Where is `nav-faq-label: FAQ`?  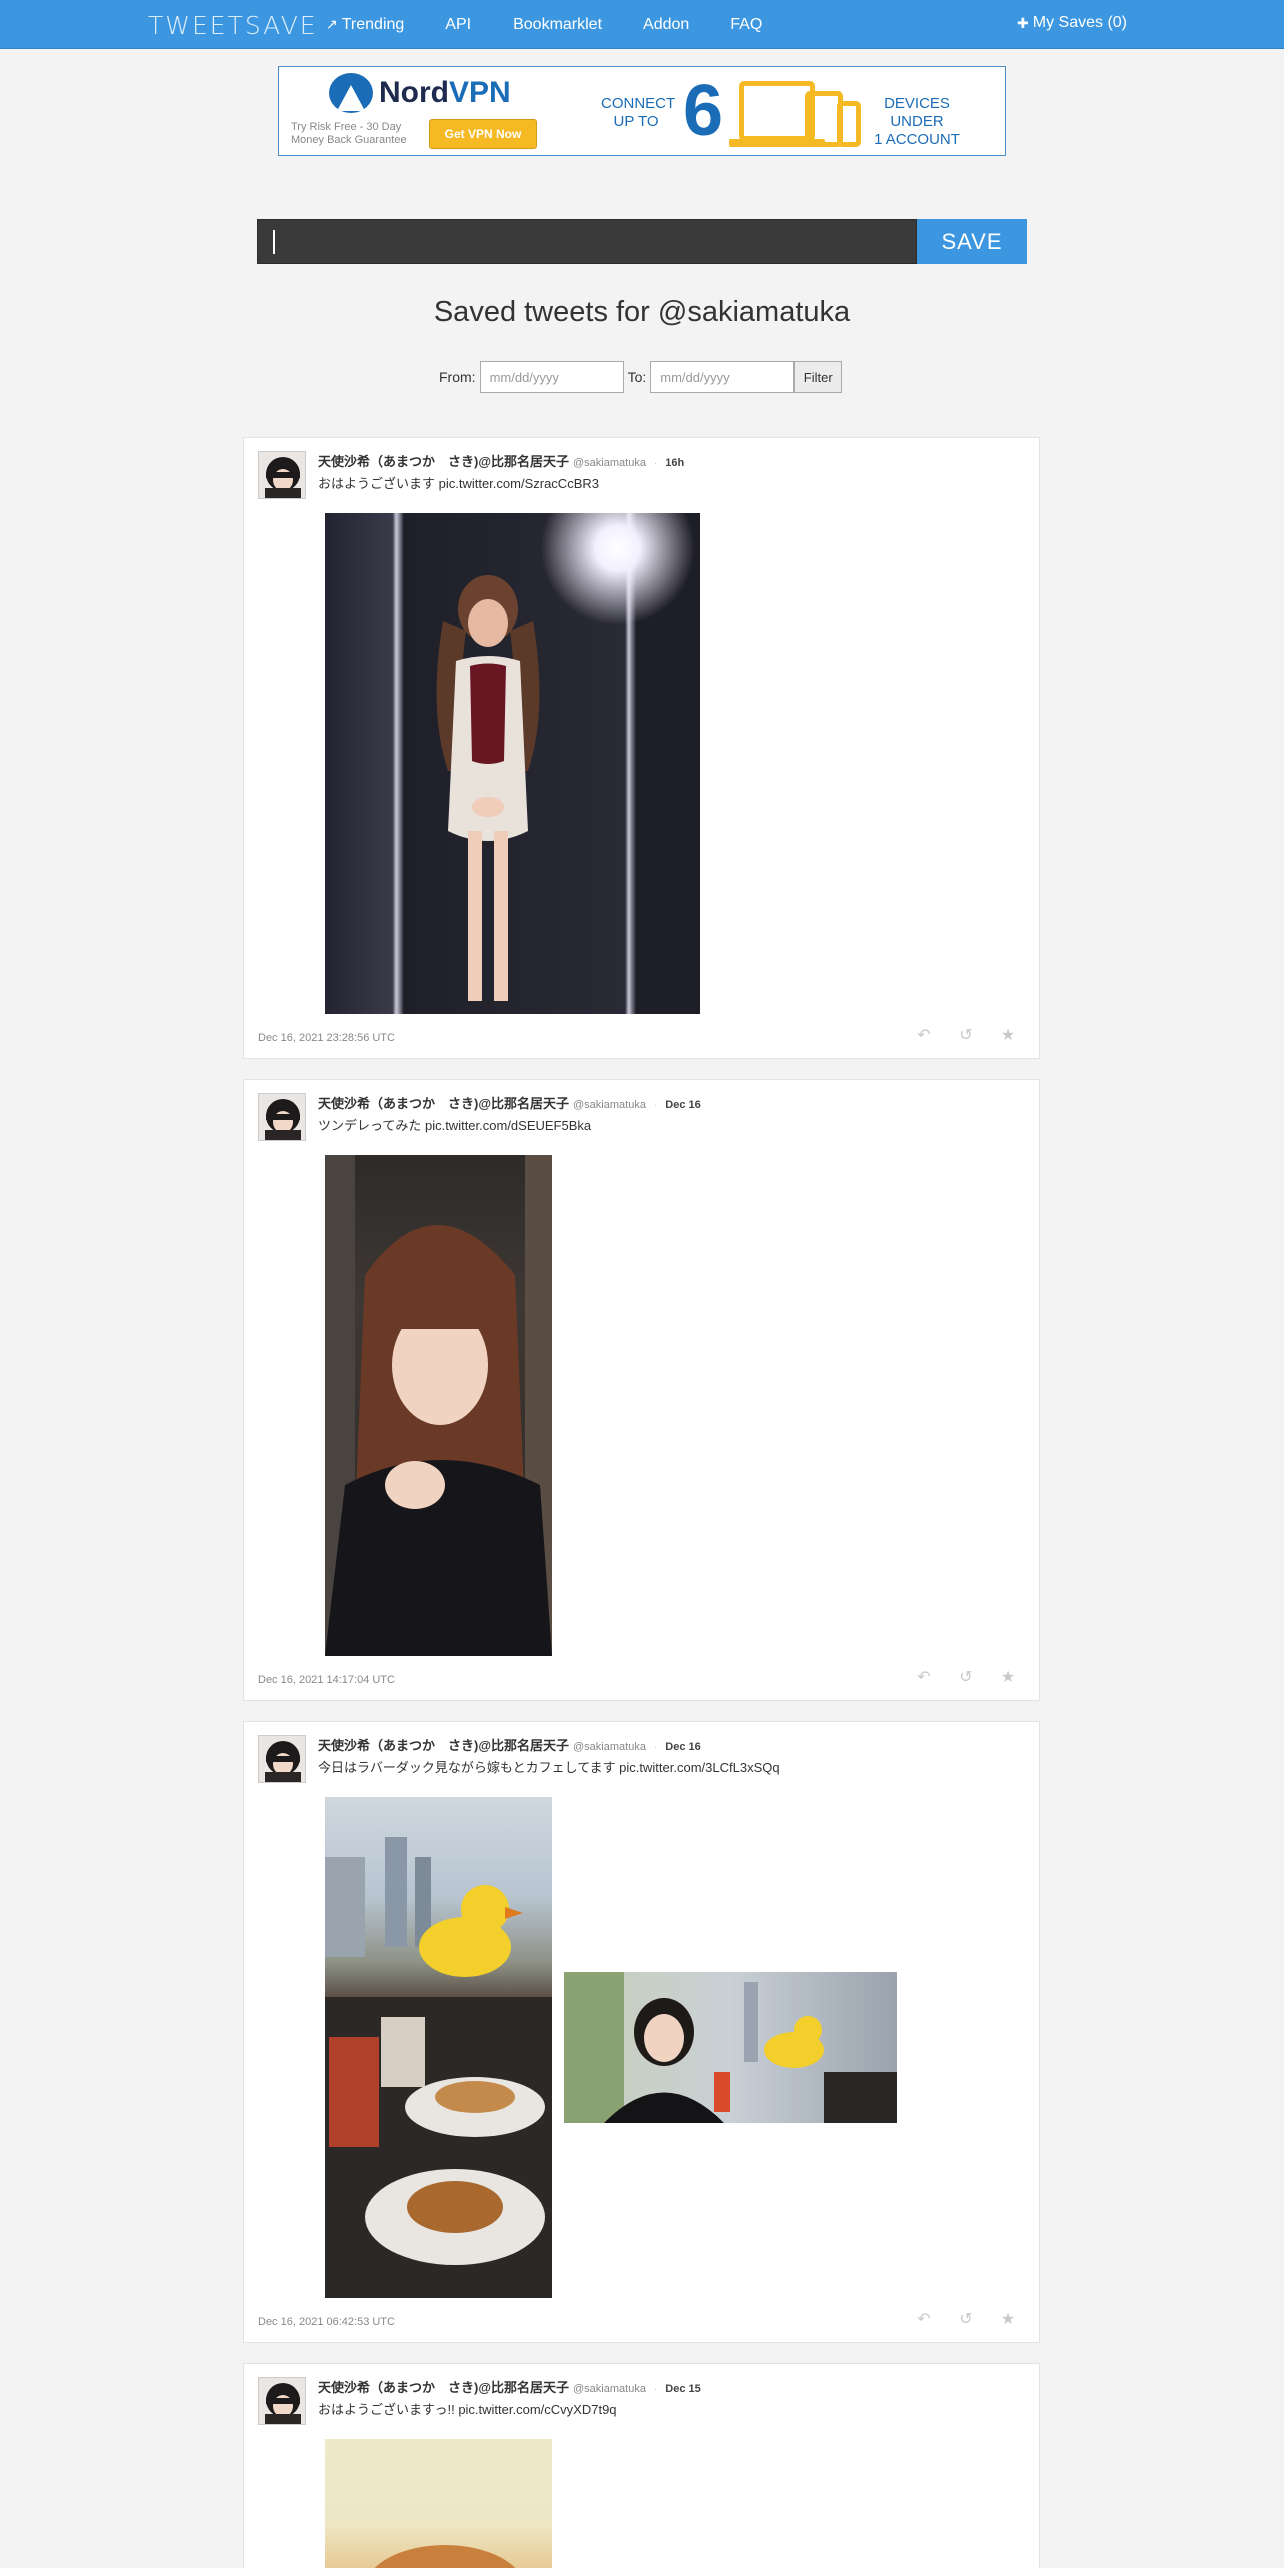
nav-faq-label: FAQ is located at coordinates (746, 24).